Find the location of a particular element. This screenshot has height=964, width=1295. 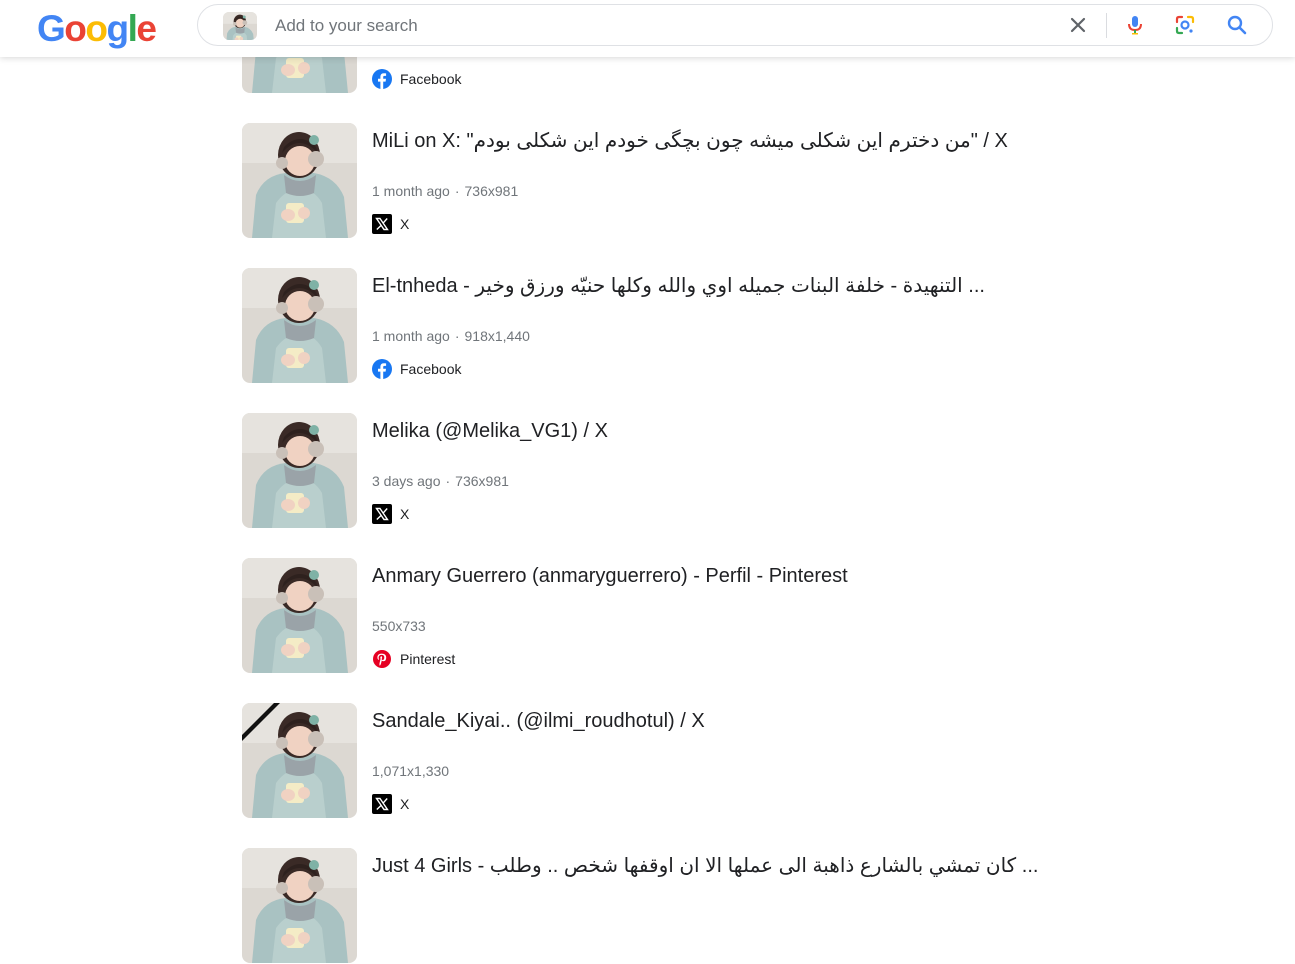

search-box is located at coordinates (735, 25).